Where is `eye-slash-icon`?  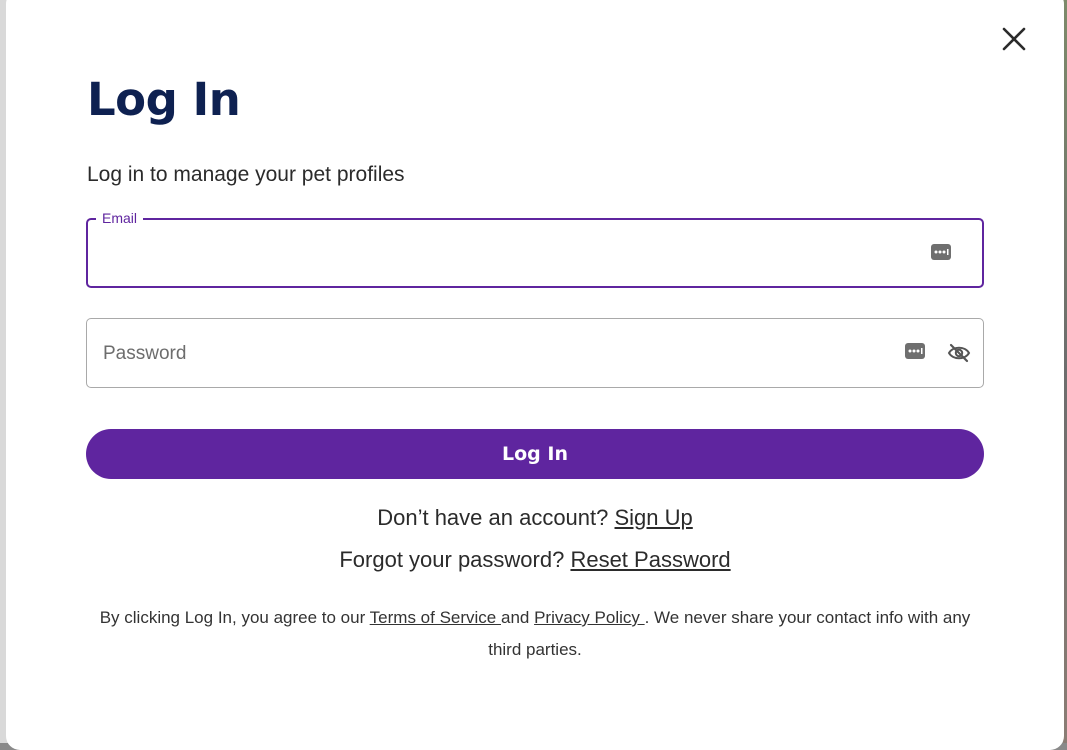 eye-slash-icon is located at coordinates (959, 353).